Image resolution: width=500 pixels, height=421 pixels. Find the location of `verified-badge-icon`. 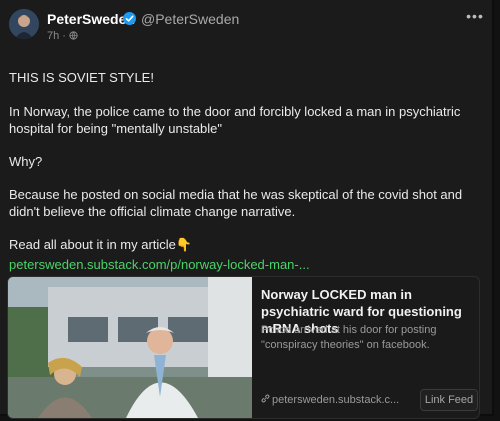

verified-badge-icon is located at coordinates (129, 18).